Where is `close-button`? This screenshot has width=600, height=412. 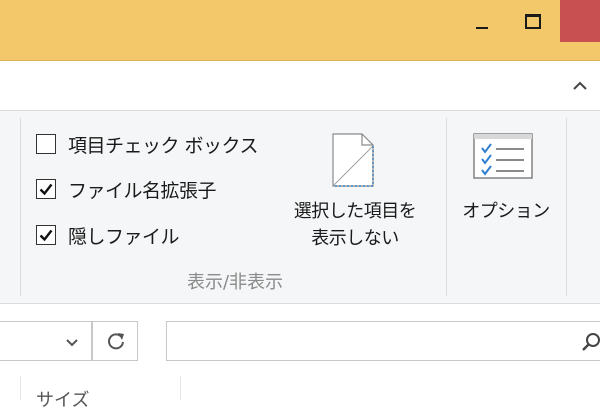
close-button is located at coordinates (580, 21).